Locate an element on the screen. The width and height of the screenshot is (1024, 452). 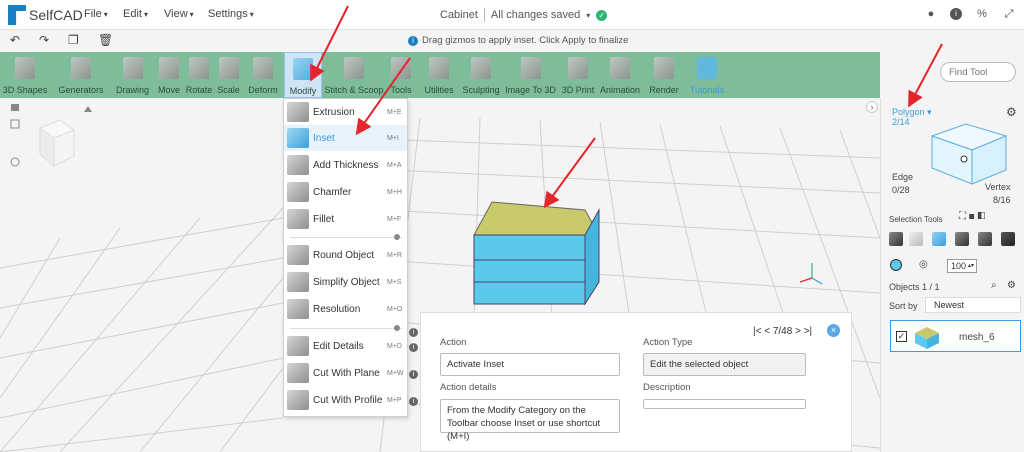
fullscreen-icon: ⤢ is located at coordinates (1009, 14).